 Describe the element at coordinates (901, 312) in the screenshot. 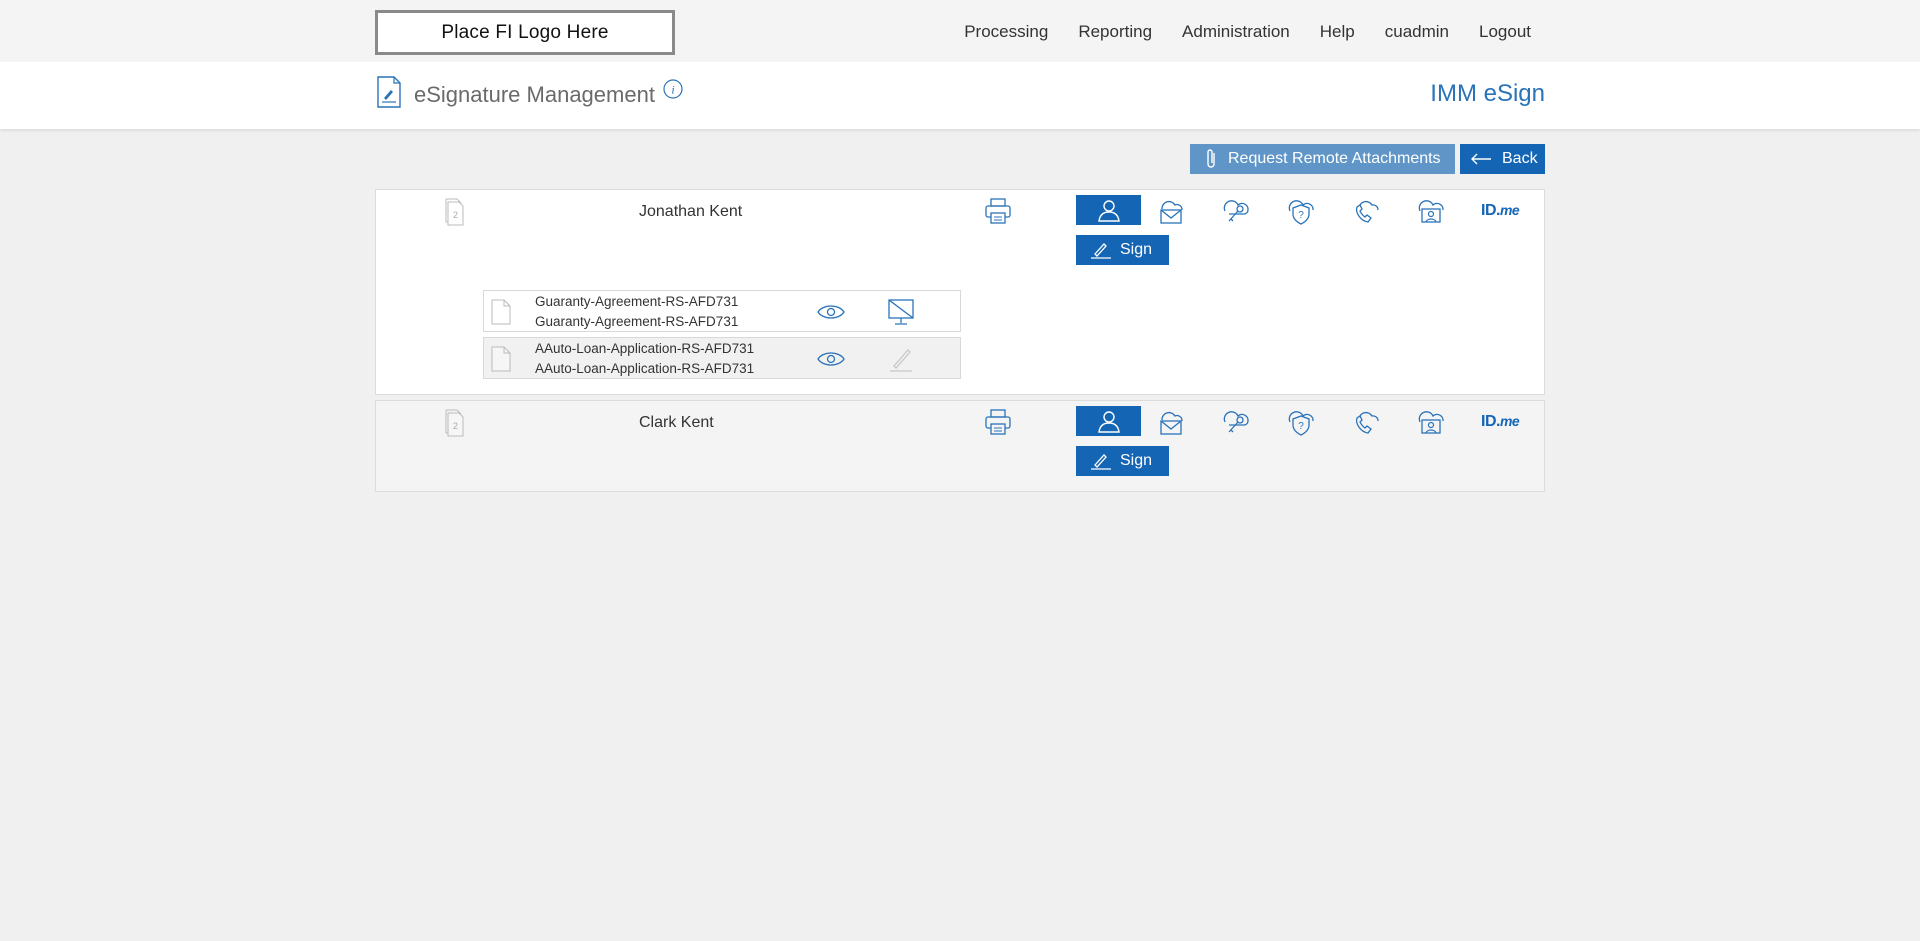

I see `no-screen-icon` at that location.